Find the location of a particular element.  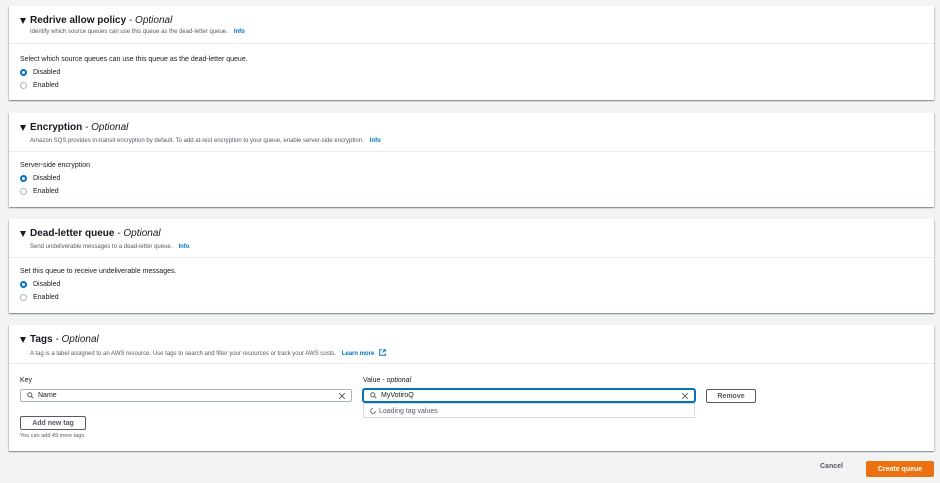

encryption-radio-enabled: Enabled is located at coordinates (39, 191).